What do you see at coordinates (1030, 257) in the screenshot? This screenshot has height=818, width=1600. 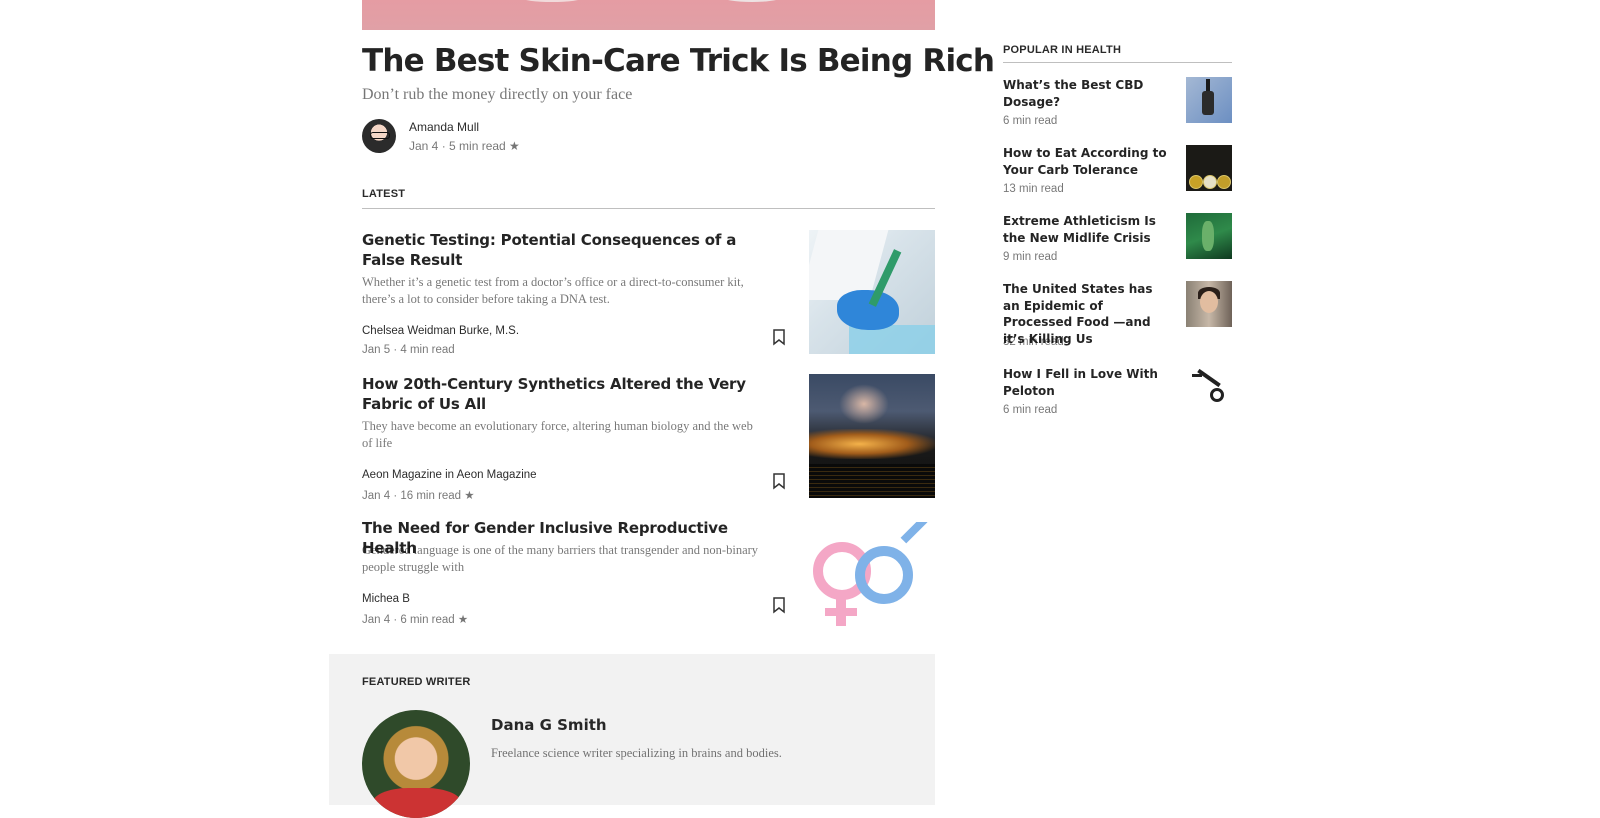 I see `popular-item-meta: 9 min read` at bounding box center [1030, 257].